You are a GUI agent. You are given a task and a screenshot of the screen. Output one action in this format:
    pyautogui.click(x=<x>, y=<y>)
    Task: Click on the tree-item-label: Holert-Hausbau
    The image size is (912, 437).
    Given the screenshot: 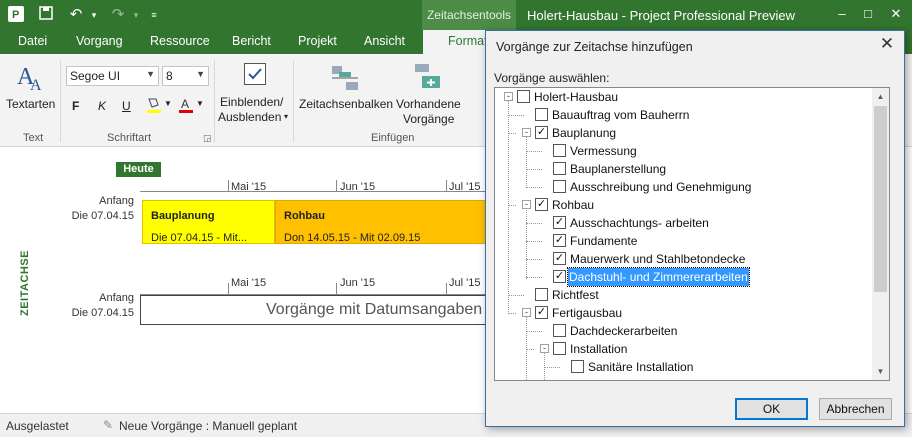 What is the action you would take?
    pyautogui.click(x=576, y=97)
    